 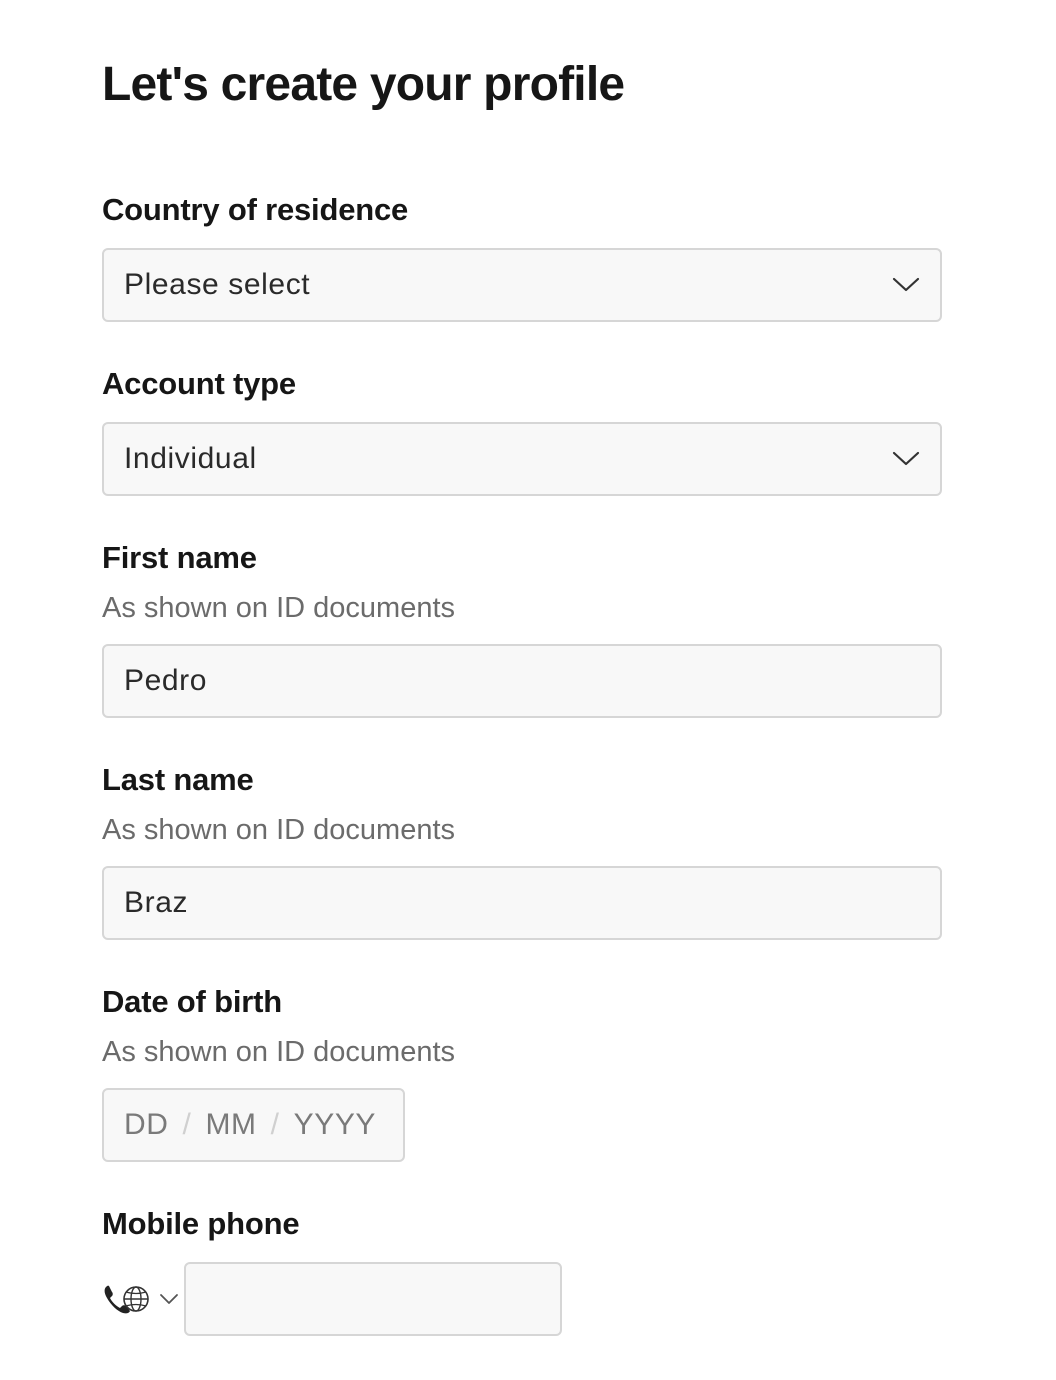 What do you see at coordinates (199, 383) in the screenshot?
I see `account-type-label: Account type` at bounding box center [199, 383].